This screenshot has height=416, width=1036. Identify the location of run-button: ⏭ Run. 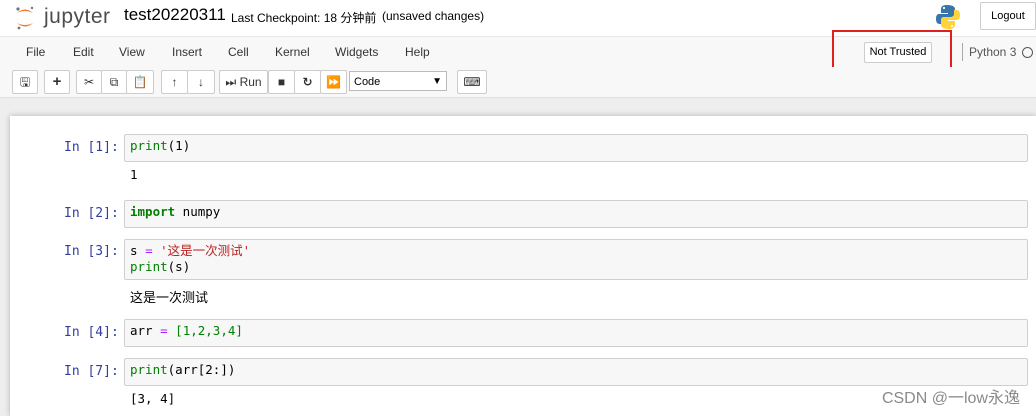
(243, 82).